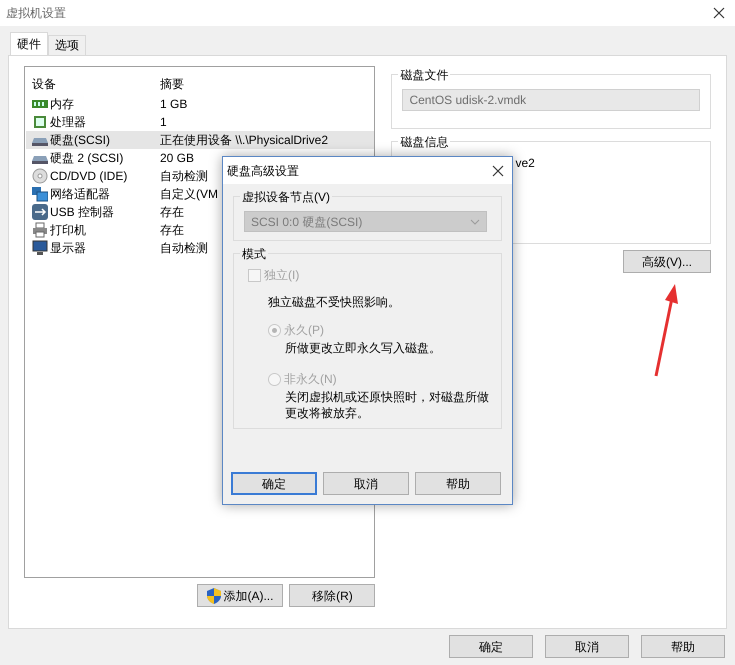 This screenshot has height=665, width=735. Describe the element at coordinates (332, 595) in the screenshot. I see `remove-button: 移除(R)` at that location.